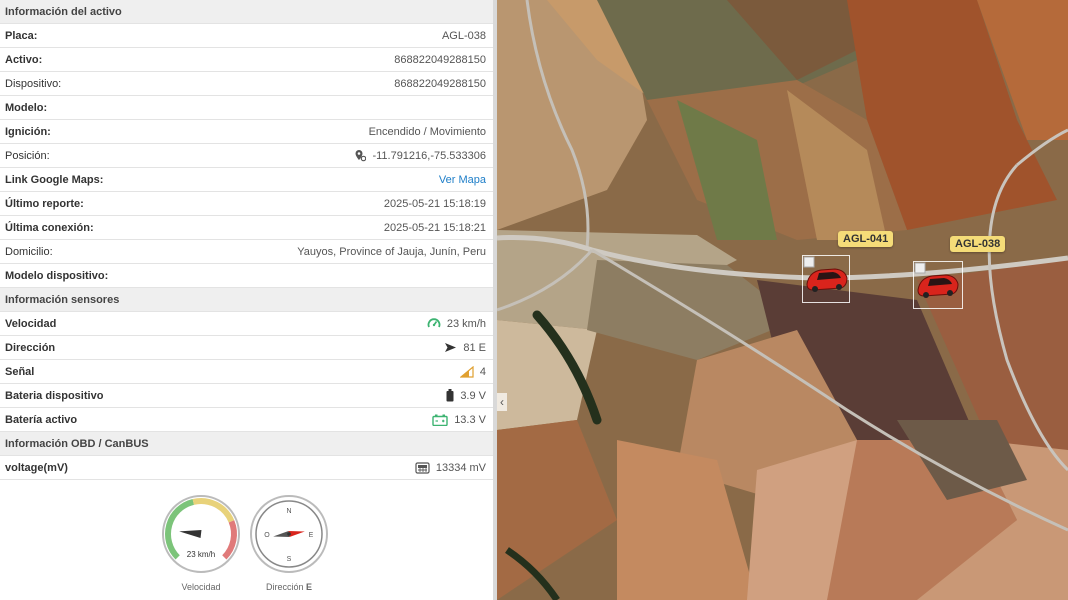  I want to click on vehicle-label-agl-038: AGL-038, so click(978, 244).